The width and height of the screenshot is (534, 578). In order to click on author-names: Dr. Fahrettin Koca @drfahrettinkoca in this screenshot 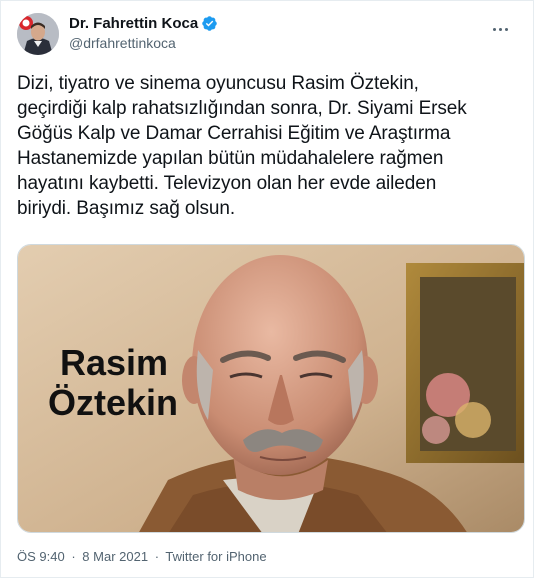, I will do `click(143, 33)`.